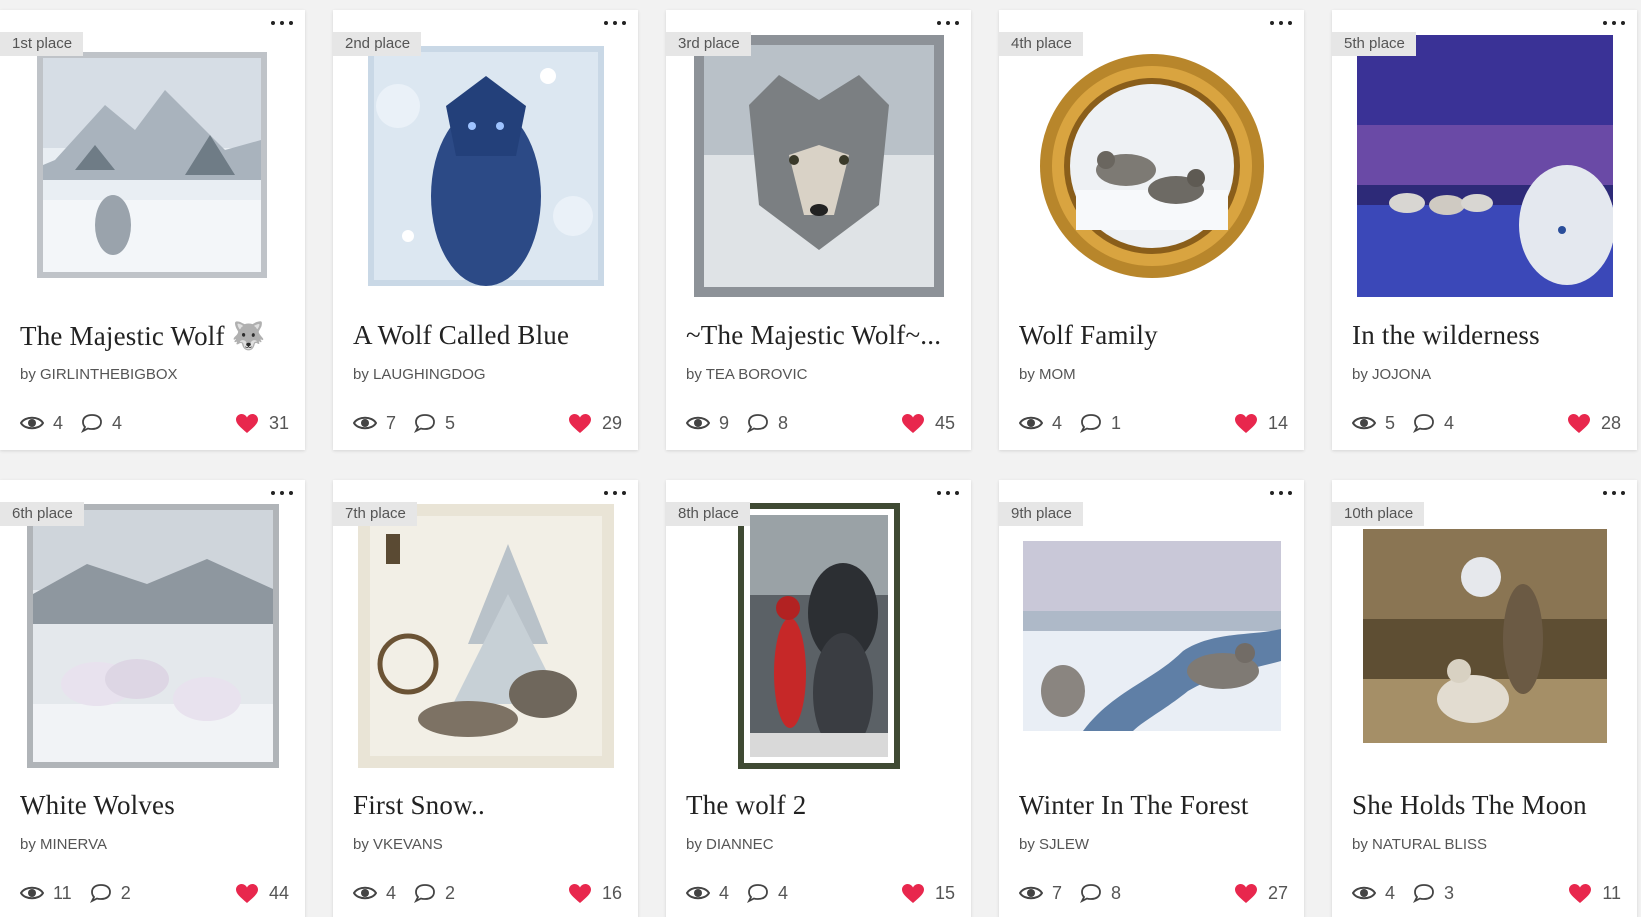  What do you see at coordinates (262, 893) in the screenshot?
I see `like-button: 44` at bounding box center [262, 893].